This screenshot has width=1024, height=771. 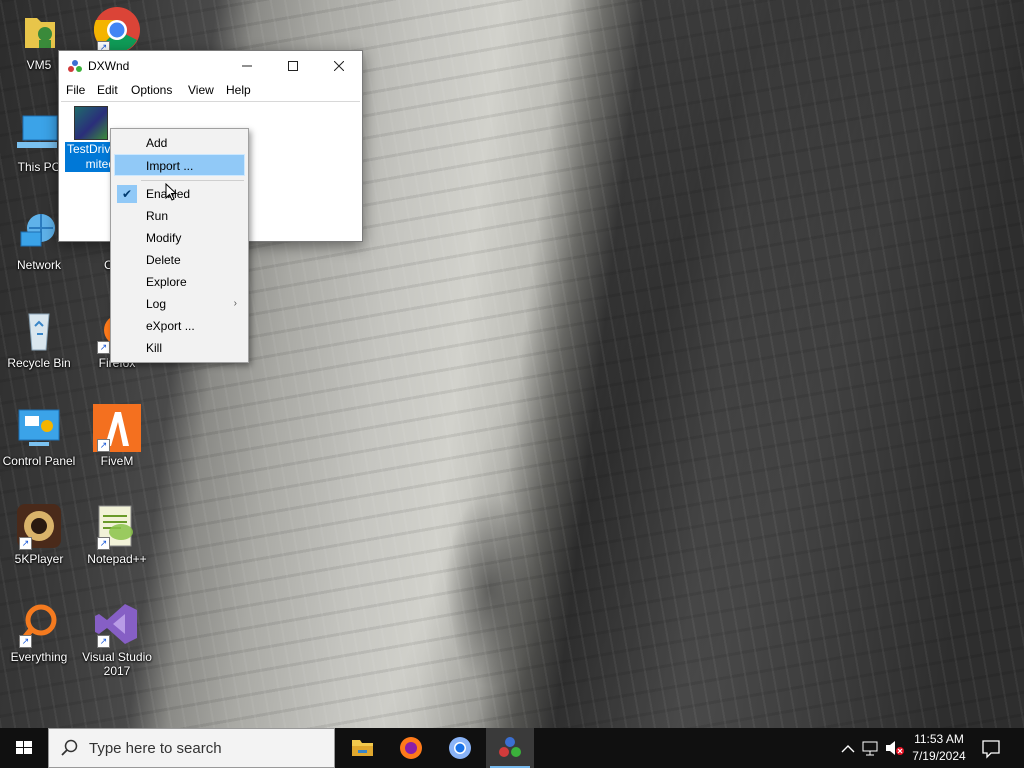 I want to click on menu-view: View, so click(x=201, y=90).